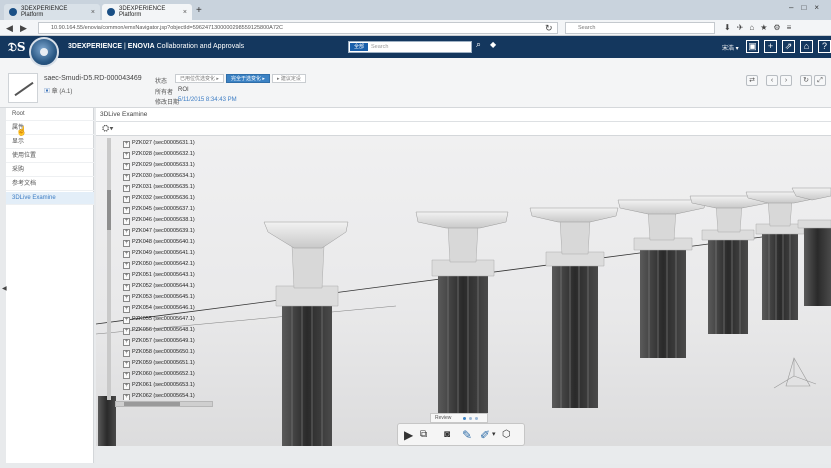 Image resolution: width=831 pixels, height=468 pixels. What do you see at coordinates (163, 220) in the screenshot?
I see `tree-node: + PZK046 (sec00005638.1)` at bounding box center [163, 220].